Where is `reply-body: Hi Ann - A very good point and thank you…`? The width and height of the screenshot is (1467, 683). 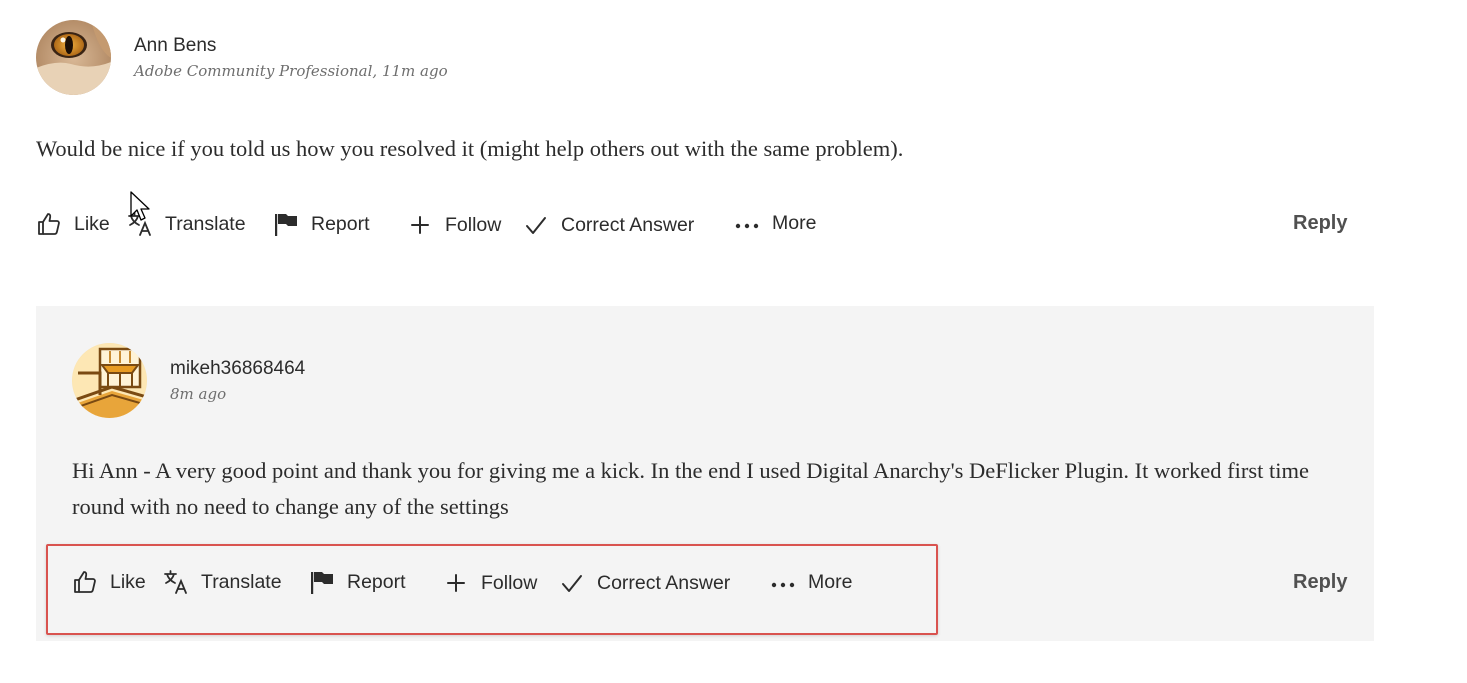
reply-body: Hi Ann - A very good point and thank you… is located at coordinates (690, 488).